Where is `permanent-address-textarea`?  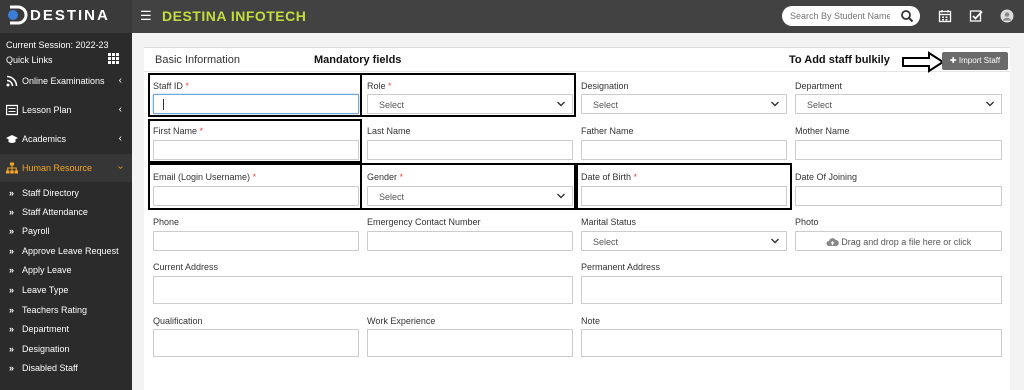 permanent-address-textarea is located at coordinates (791, 290).